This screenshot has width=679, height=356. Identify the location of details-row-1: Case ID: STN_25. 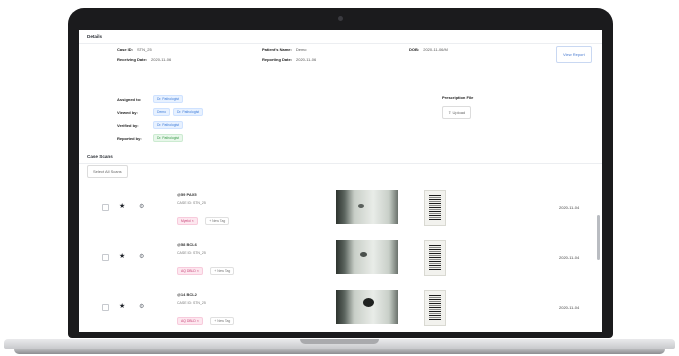
(134, 49).